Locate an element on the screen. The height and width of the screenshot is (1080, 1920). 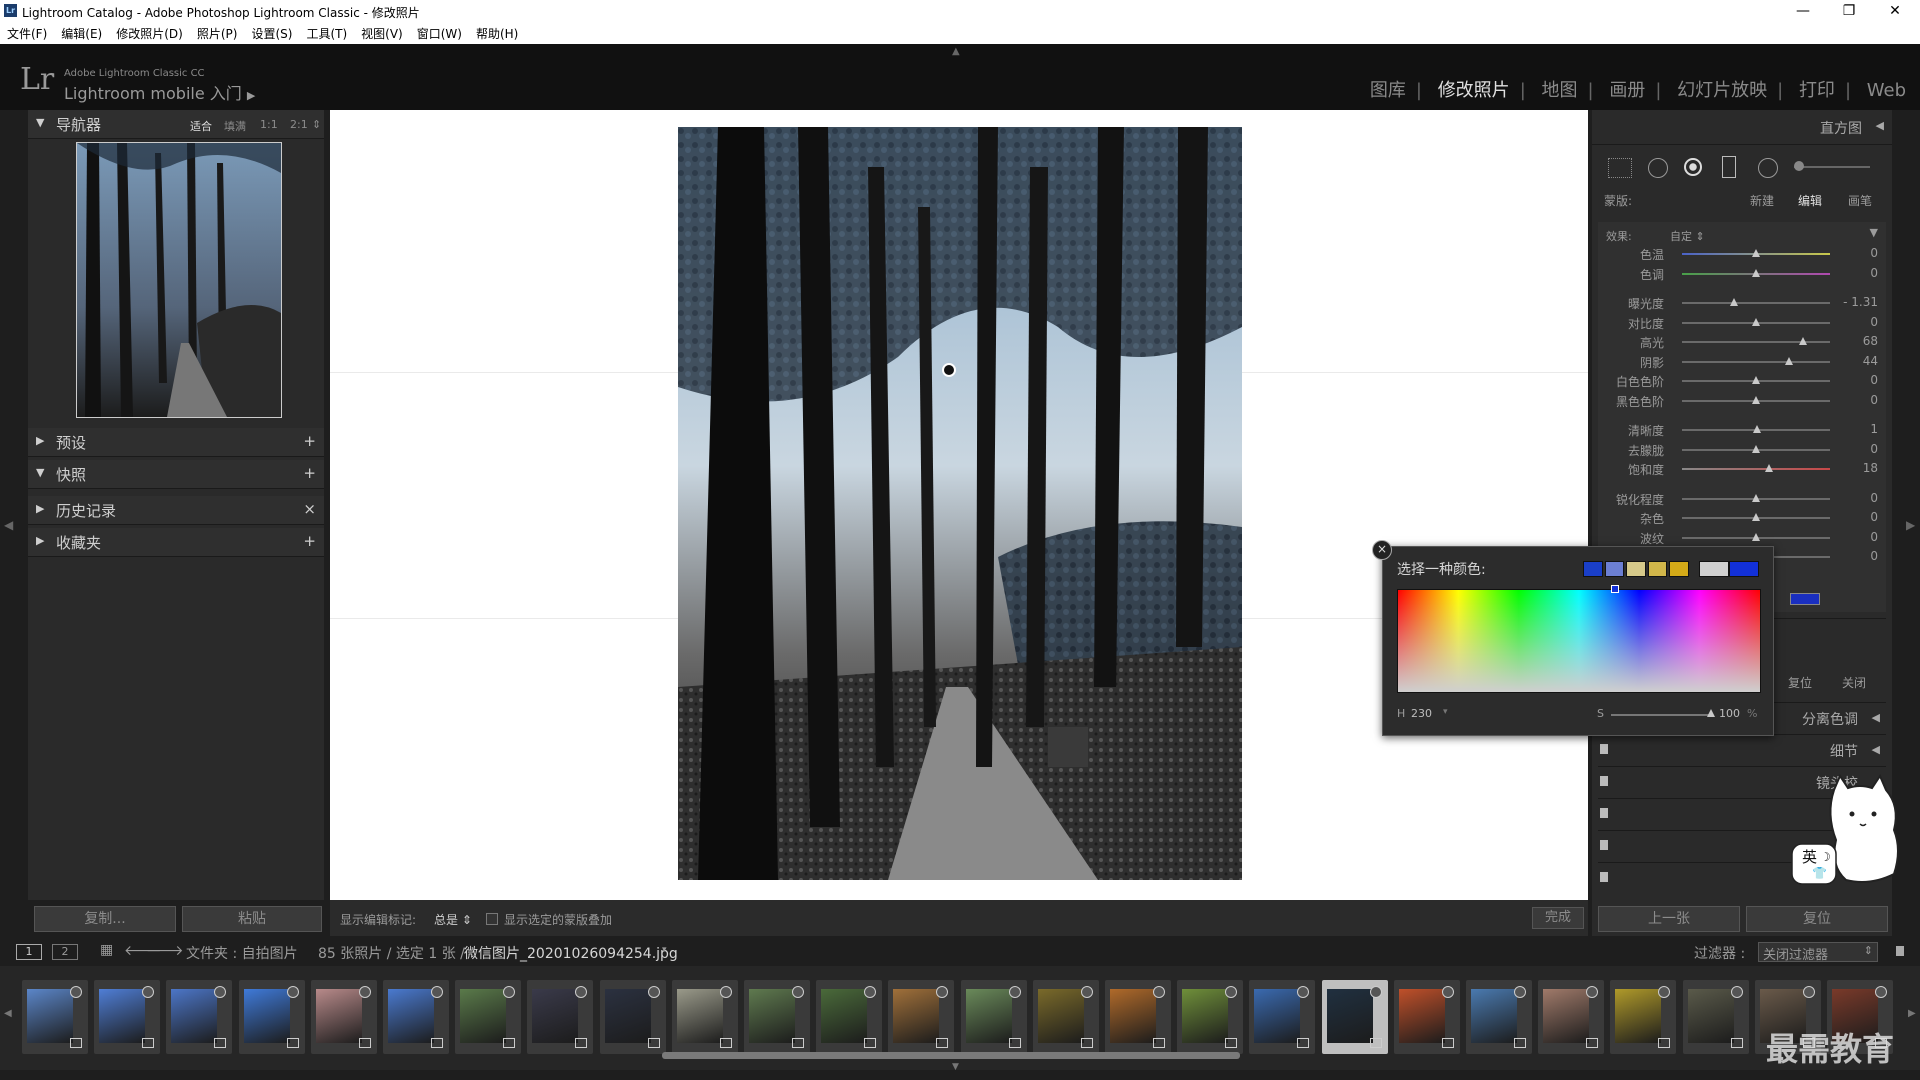
red-eye-icon is located at coordinates (1693, 167).